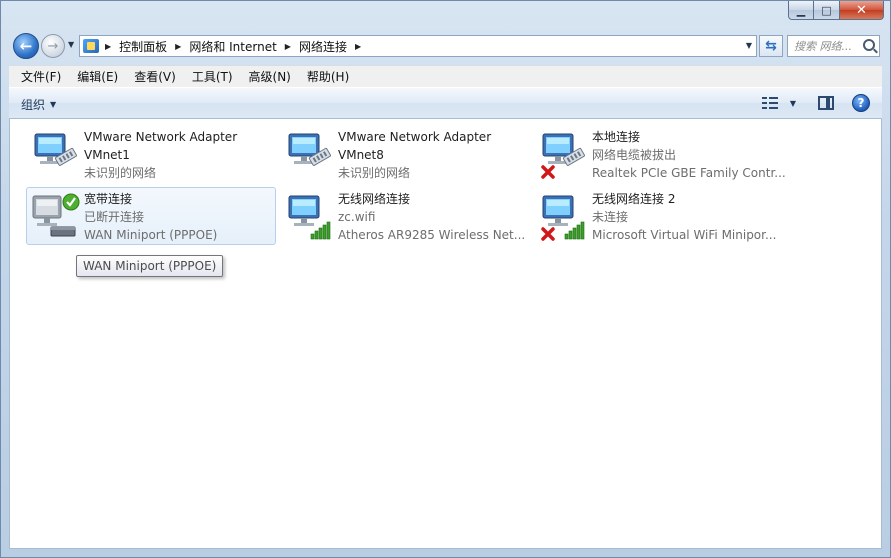 Image resolution: width=891 pixels, height=558 pixels. What do you see at coordinates (151, 216) in the screenshot?
I see `connection-item-broadband: 宽带连接 已断开连接 WAN Miniport (PPPOE)` at bounding box center [151, 216].